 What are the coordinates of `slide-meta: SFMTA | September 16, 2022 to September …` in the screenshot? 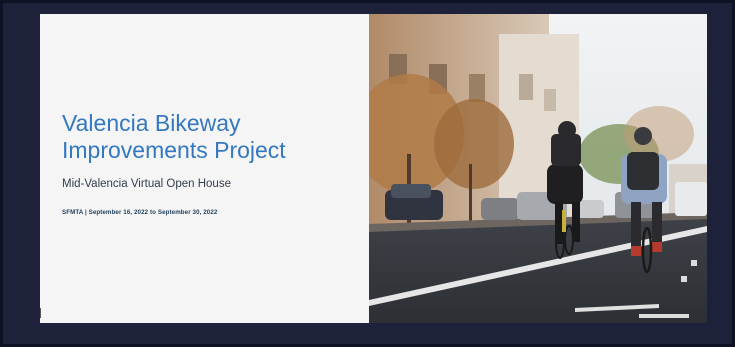 It's located at (140, 212).